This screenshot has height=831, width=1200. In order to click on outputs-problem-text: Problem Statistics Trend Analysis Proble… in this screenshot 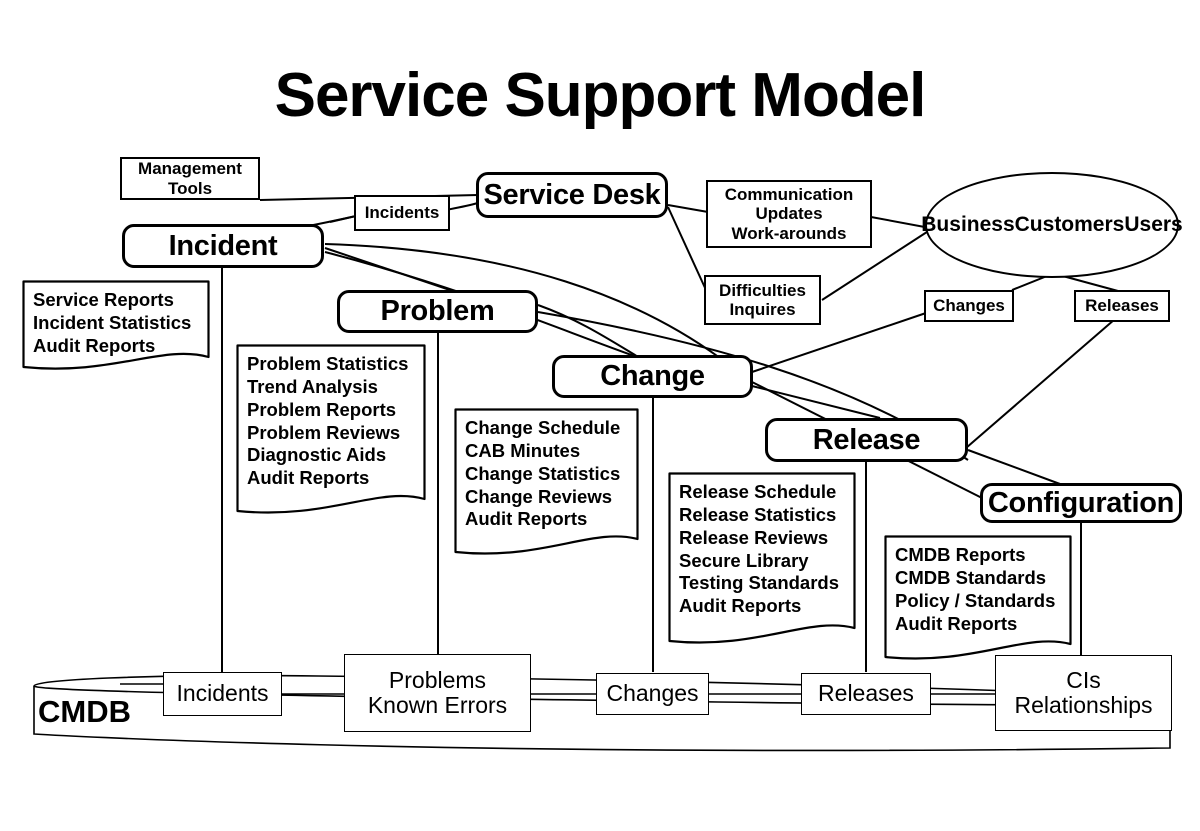, I will do `click(328, 421)`.